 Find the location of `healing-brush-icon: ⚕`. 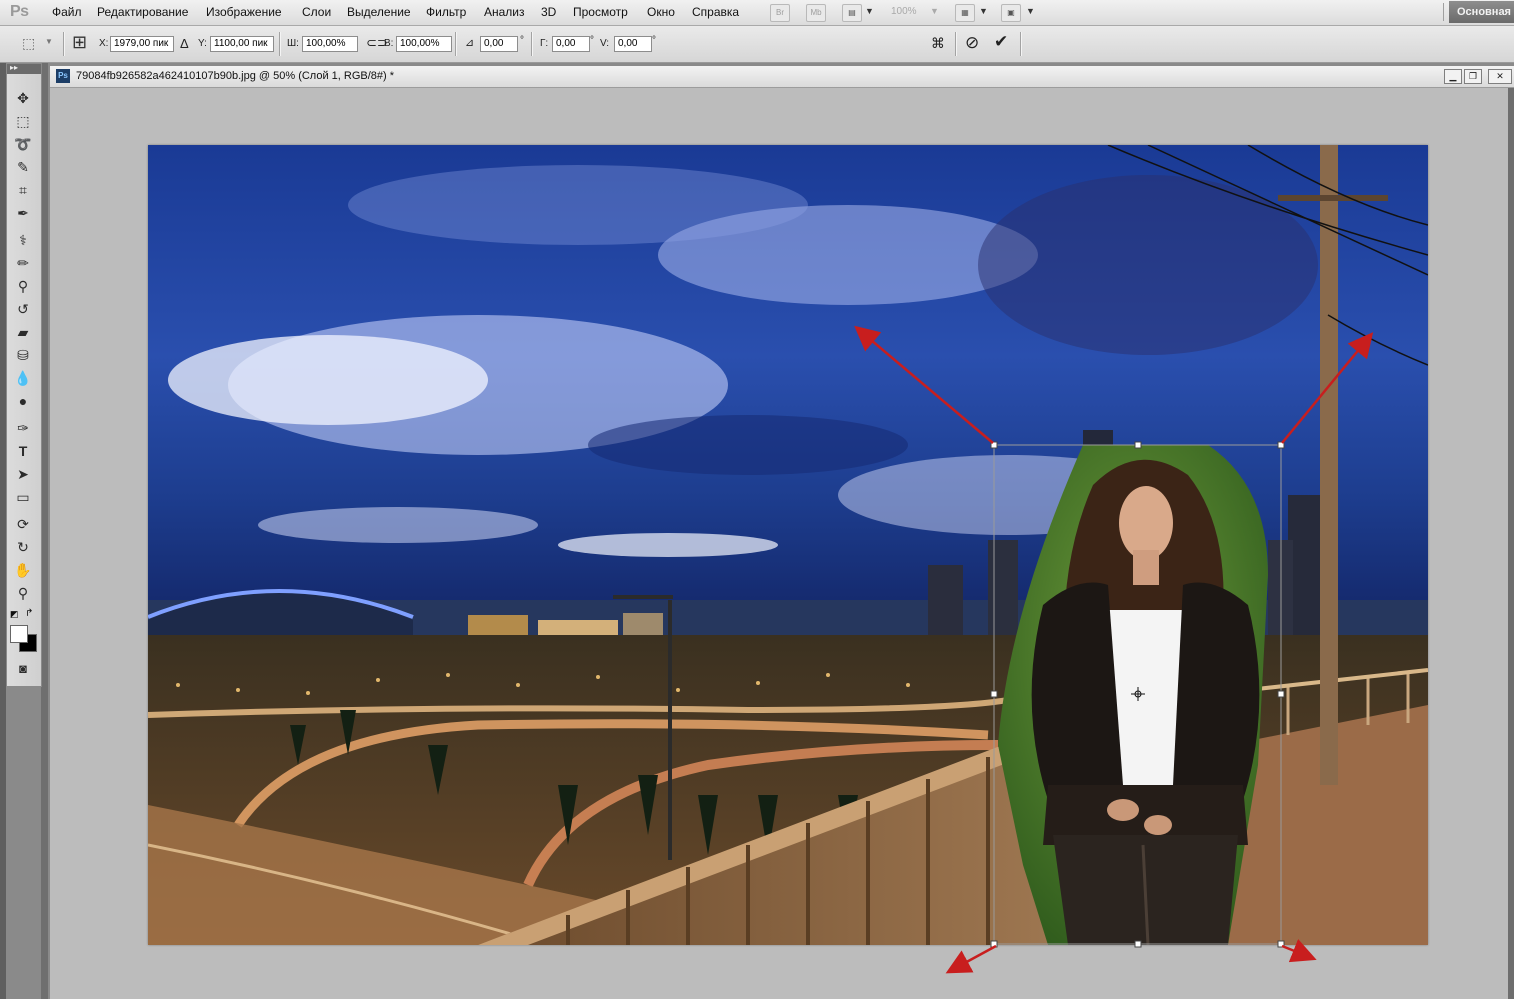

healing-brush-icon: ⚕ is located at coordinates (23, 240).